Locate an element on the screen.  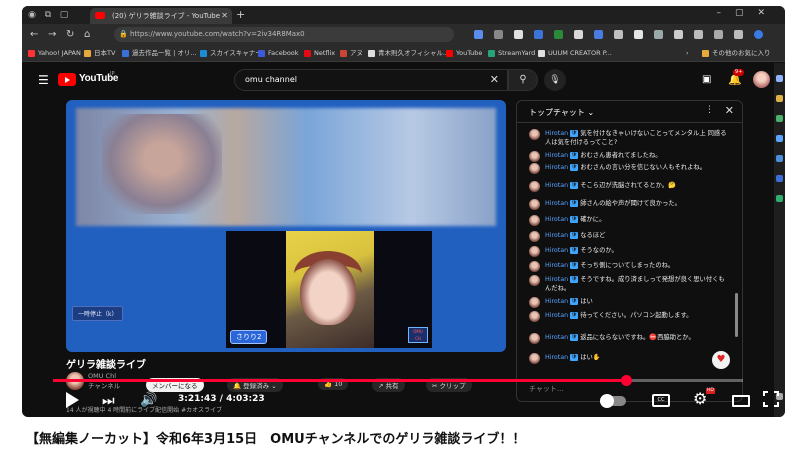
progress-bar is located at coordinates (398, 380).